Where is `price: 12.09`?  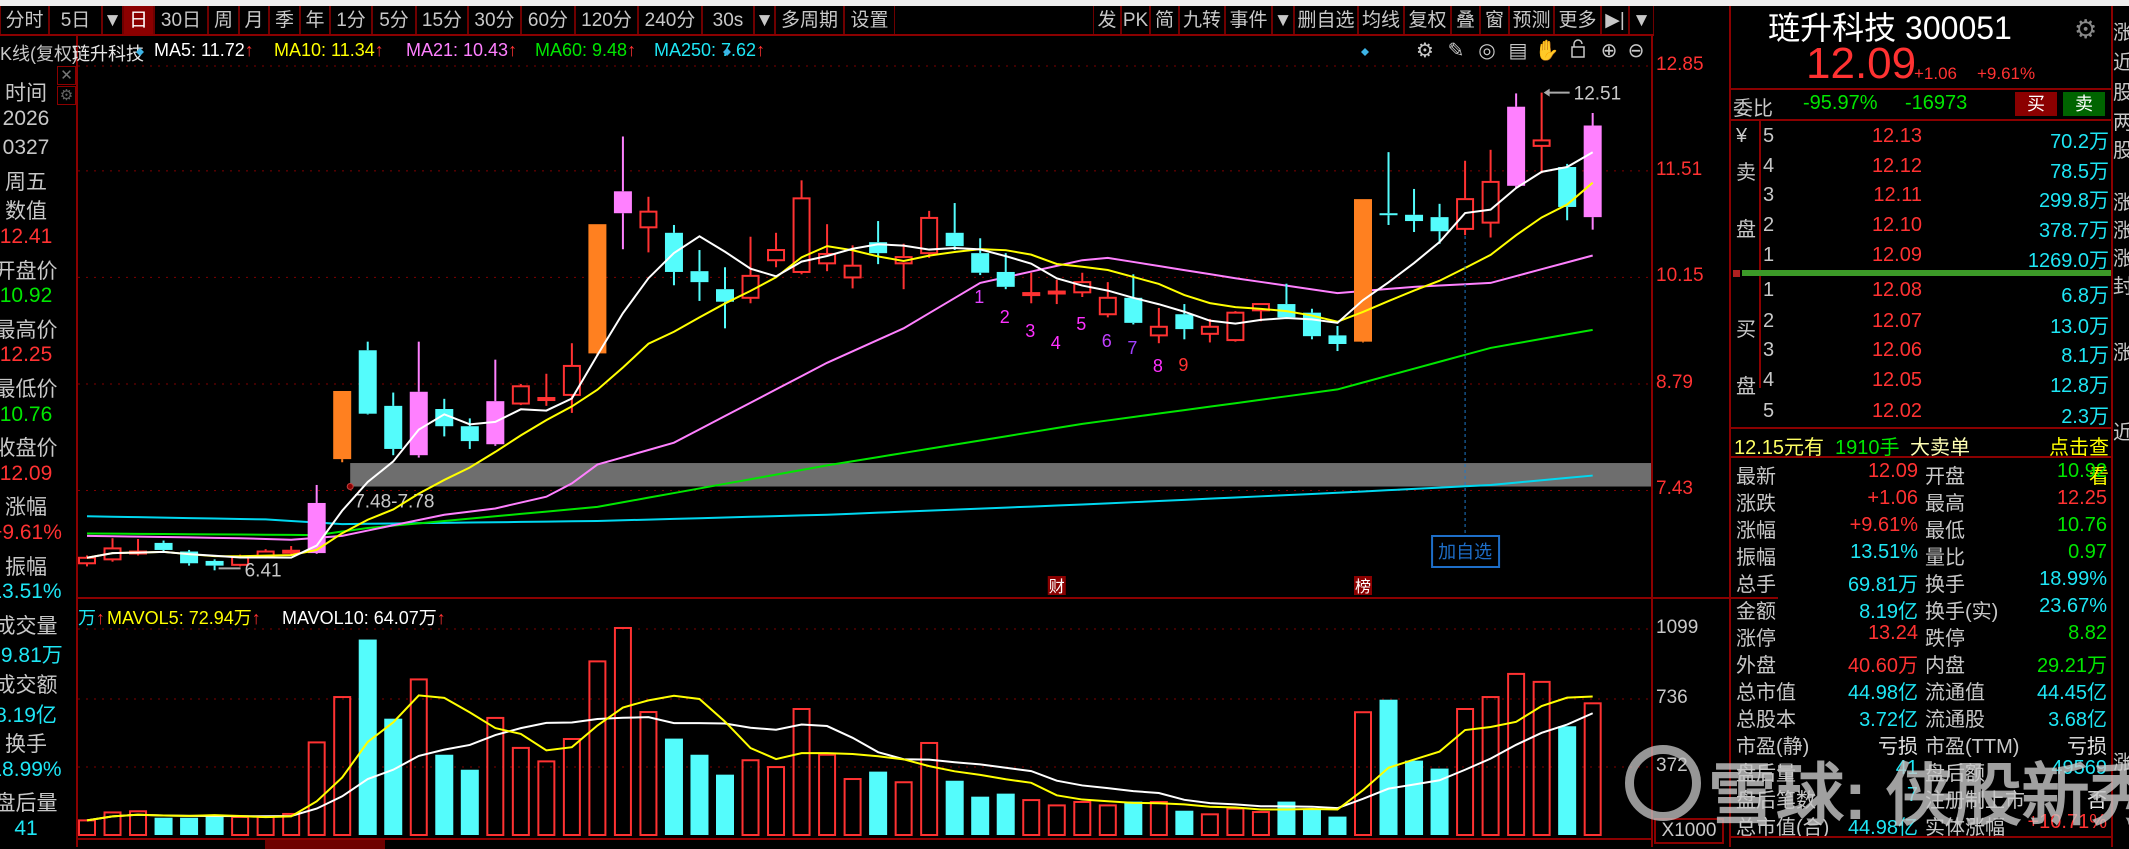
price: 12.09 is located at coordinates (1896, 255).